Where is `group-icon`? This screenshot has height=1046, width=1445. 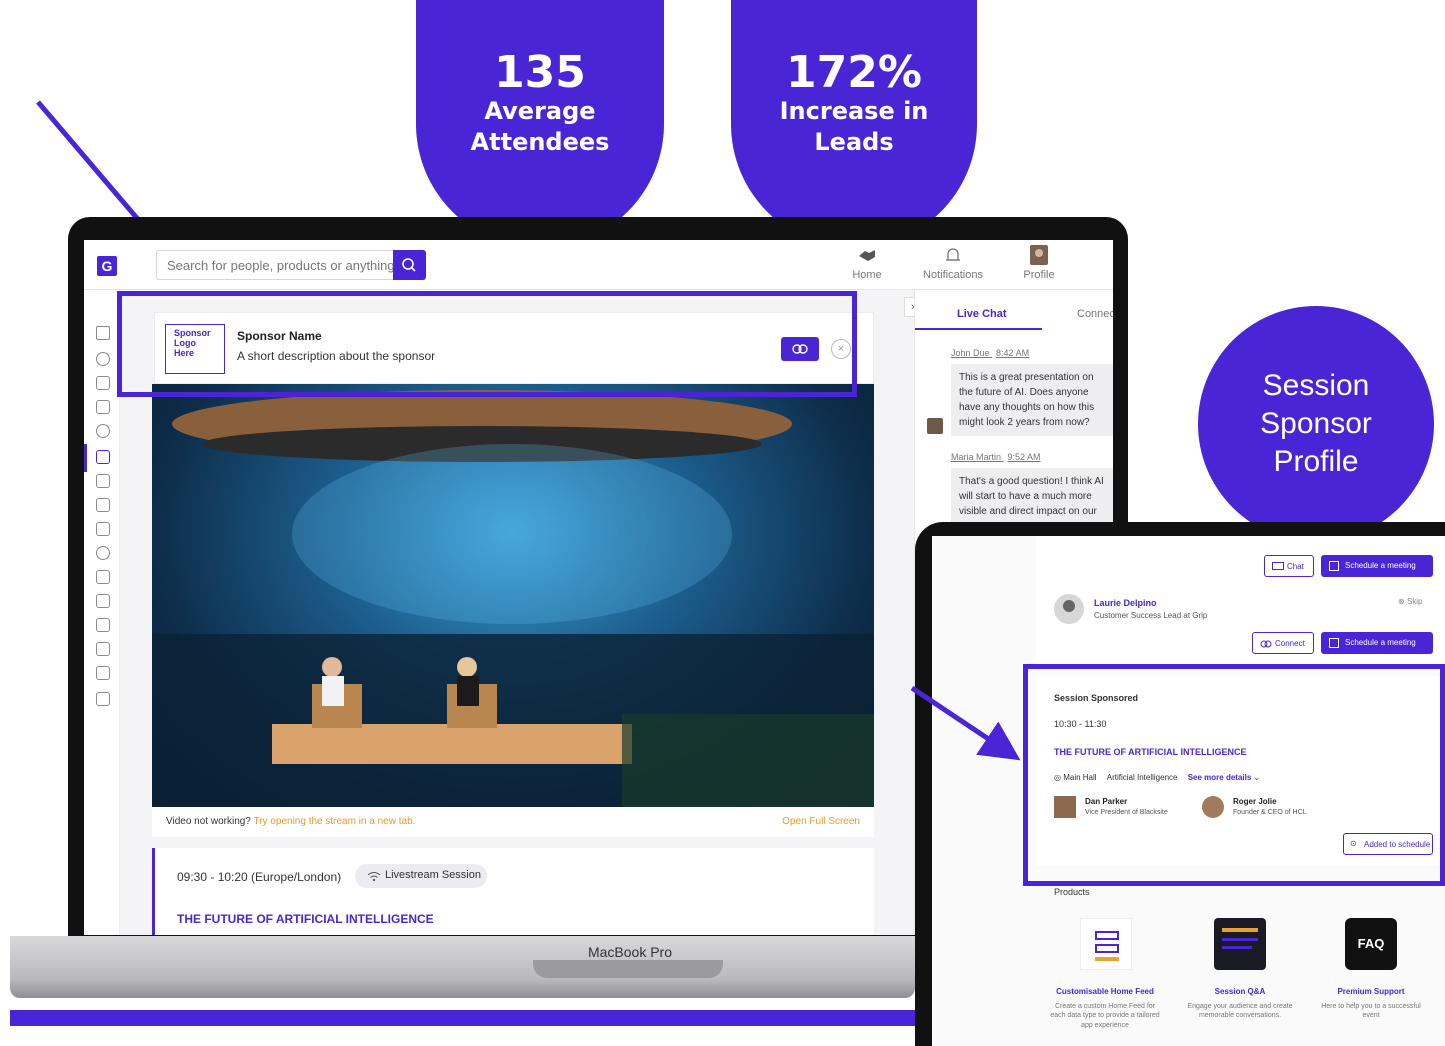 group-icon is located at coordinates (103, 577).